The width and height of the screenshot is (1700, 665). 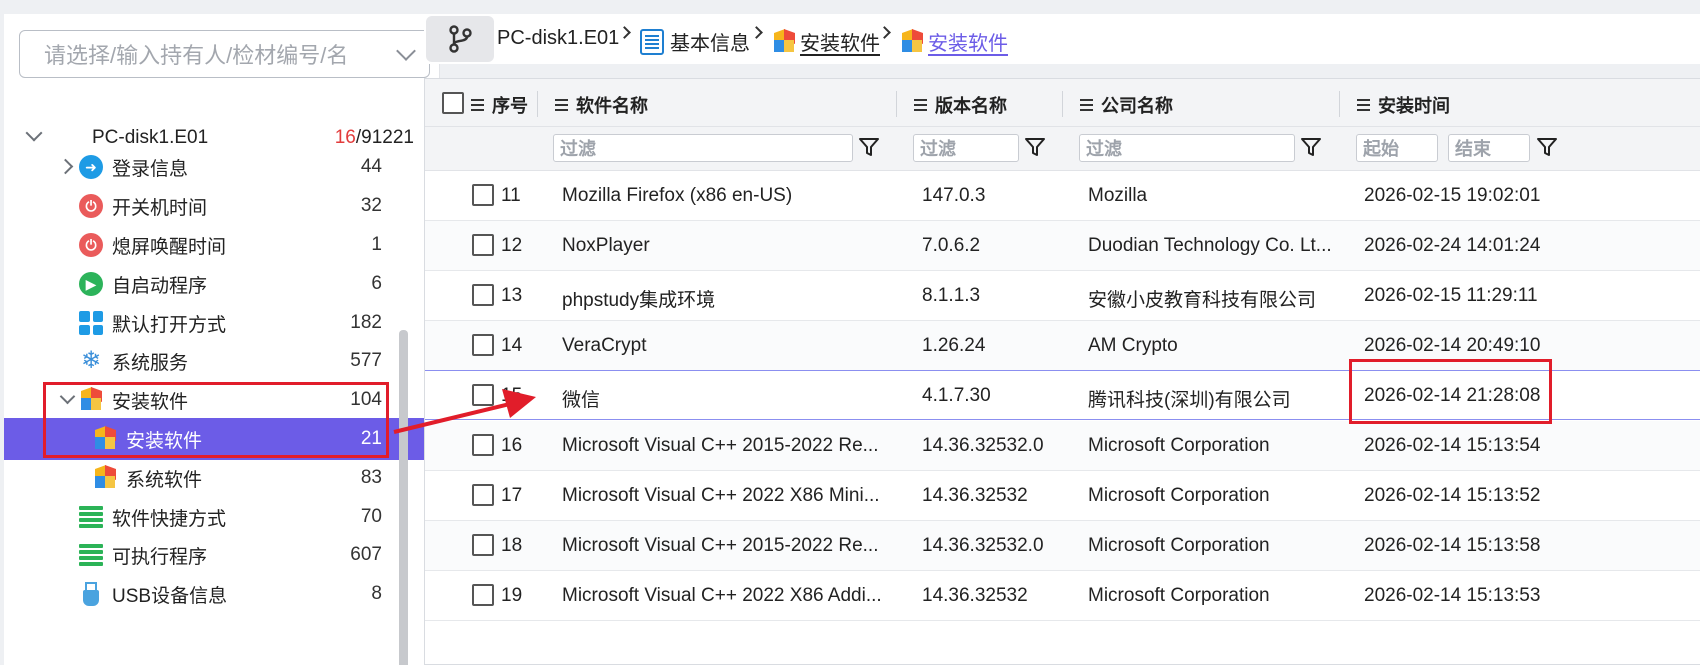 I want to click on tree-item-count: 32, so click(x=371, y=205).